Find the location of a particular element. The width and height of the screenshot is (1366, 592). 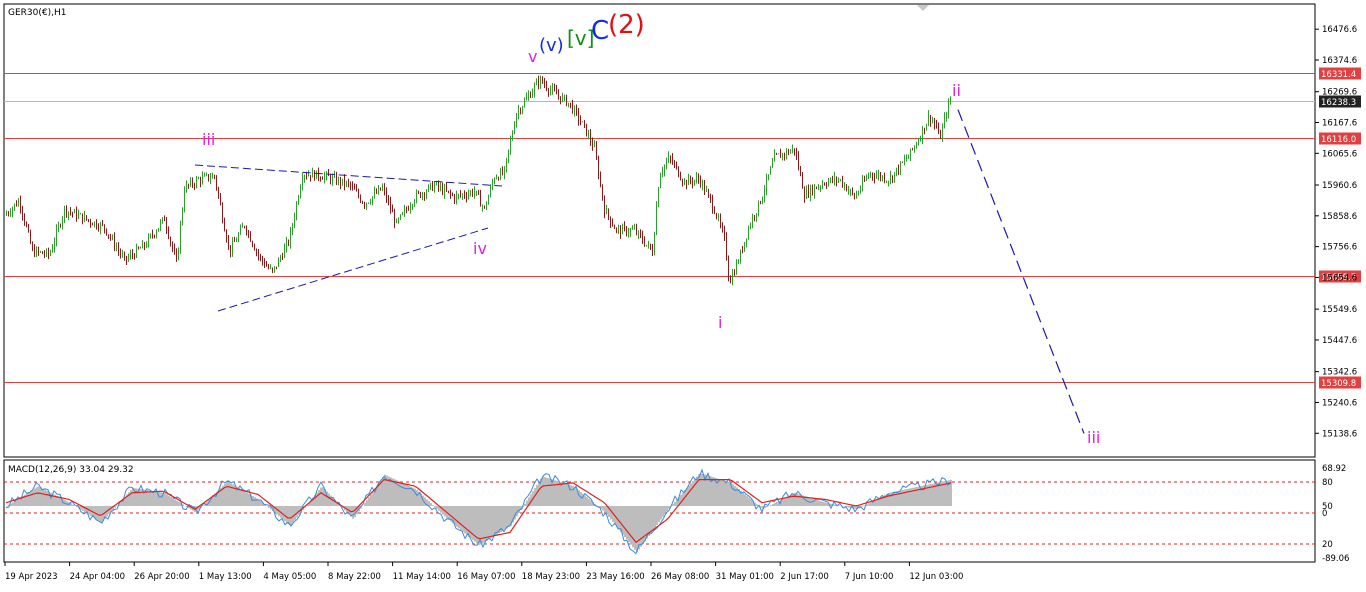

x-tick-label: 7 Jun 10:00 is located at coordinates (869, 577).